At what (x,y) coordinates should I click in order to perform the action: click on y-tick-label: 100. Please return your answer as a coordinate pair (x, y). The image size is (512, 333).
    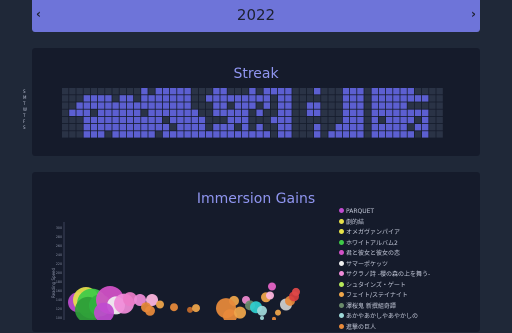
    Looking at the image, I should click on (59, 318).